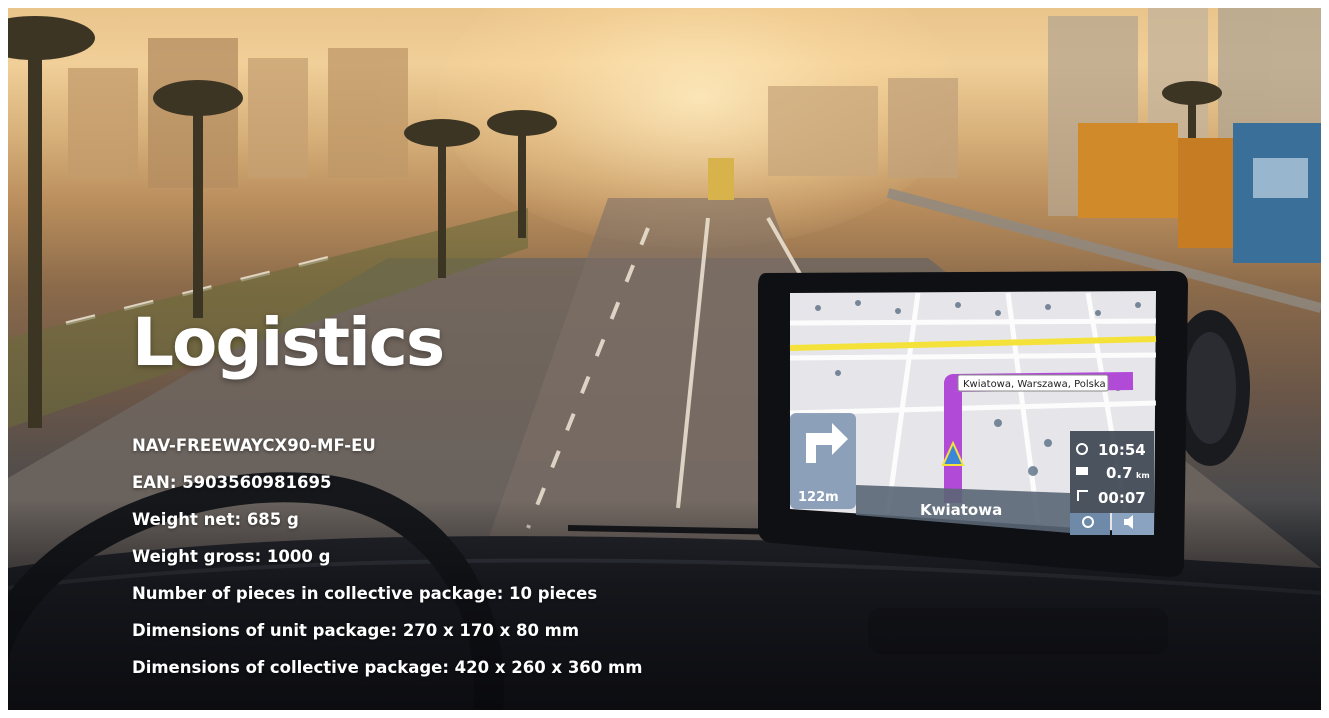  What do you see at coordinates (1122, 450) in the screenshot?
I see `eta-time: 10:54` at bounding box center [1122, 450].